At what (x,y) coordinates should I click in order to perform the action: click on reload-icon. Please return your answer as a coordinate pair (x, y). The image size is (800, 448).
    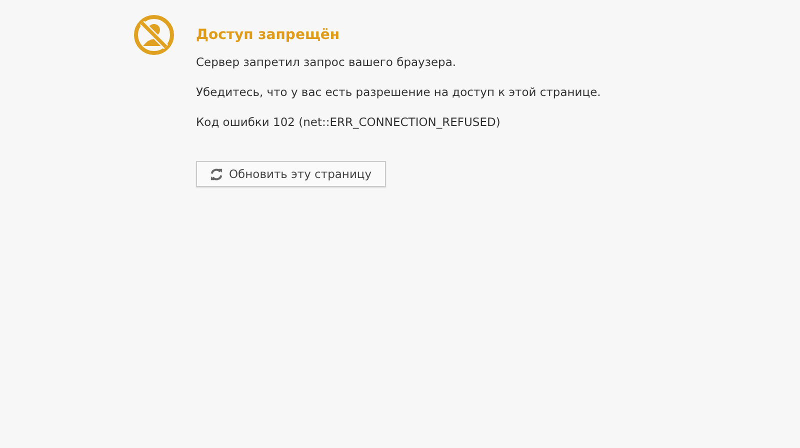
    Looking at the image, I should click on (216, 174).